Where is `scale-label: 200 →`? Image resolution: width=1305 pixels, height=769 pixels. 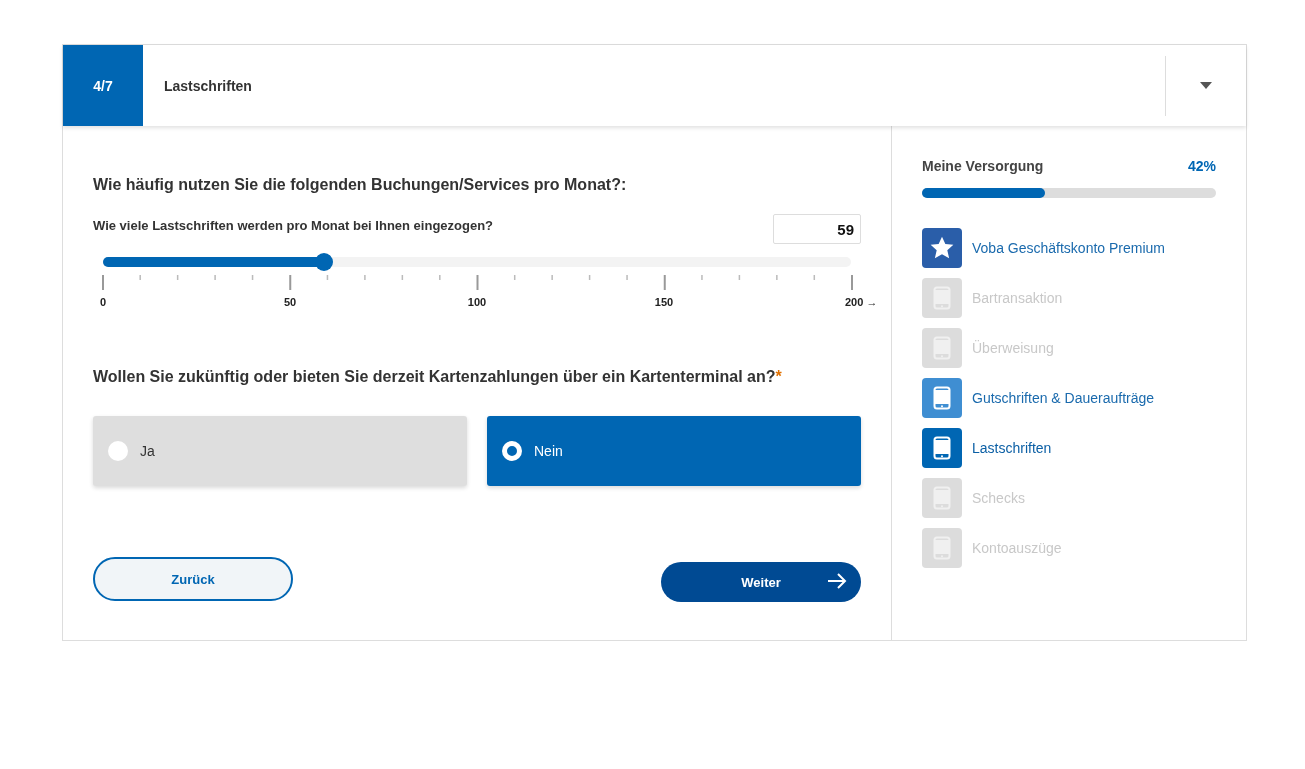 scale-label: 200 → is located at coordinates (861, 302).